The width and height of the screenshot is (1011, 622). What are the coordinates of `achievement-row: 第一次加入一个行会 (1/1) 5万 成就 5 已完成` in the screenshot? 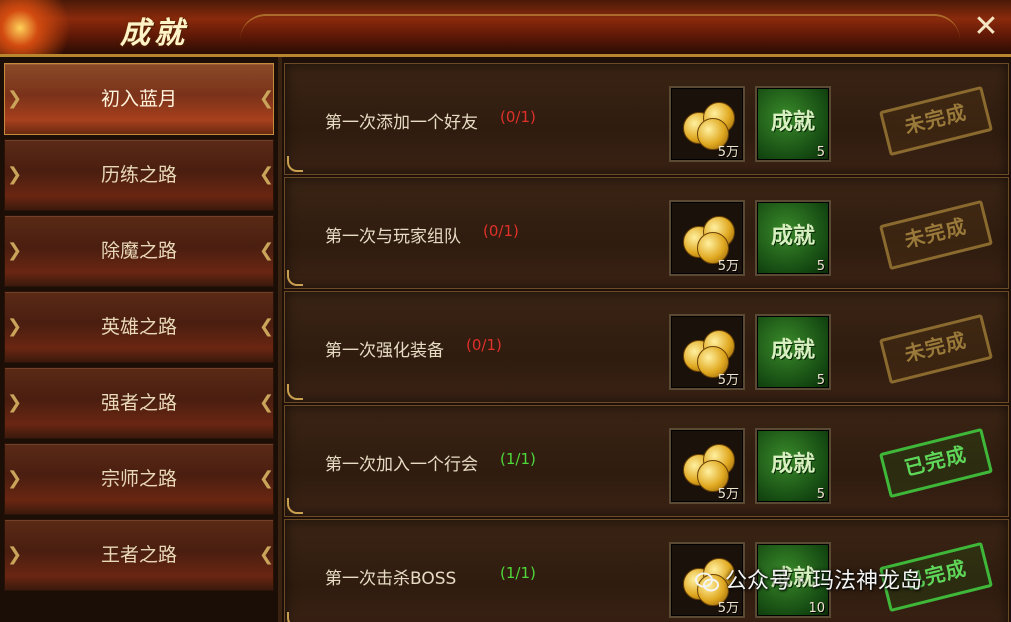 It's located at (646, 461).